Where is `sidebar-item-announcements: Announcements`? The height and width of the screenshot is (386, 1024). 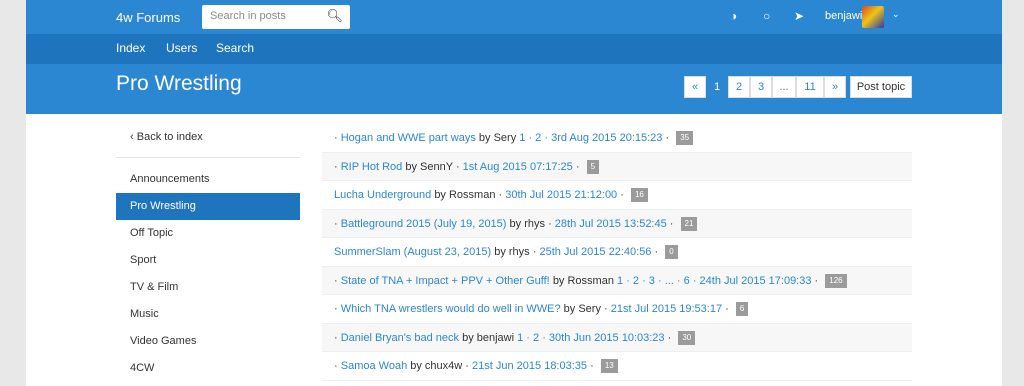 sidebar-item-announcements: Announcements is located at coordinates (208, 179).